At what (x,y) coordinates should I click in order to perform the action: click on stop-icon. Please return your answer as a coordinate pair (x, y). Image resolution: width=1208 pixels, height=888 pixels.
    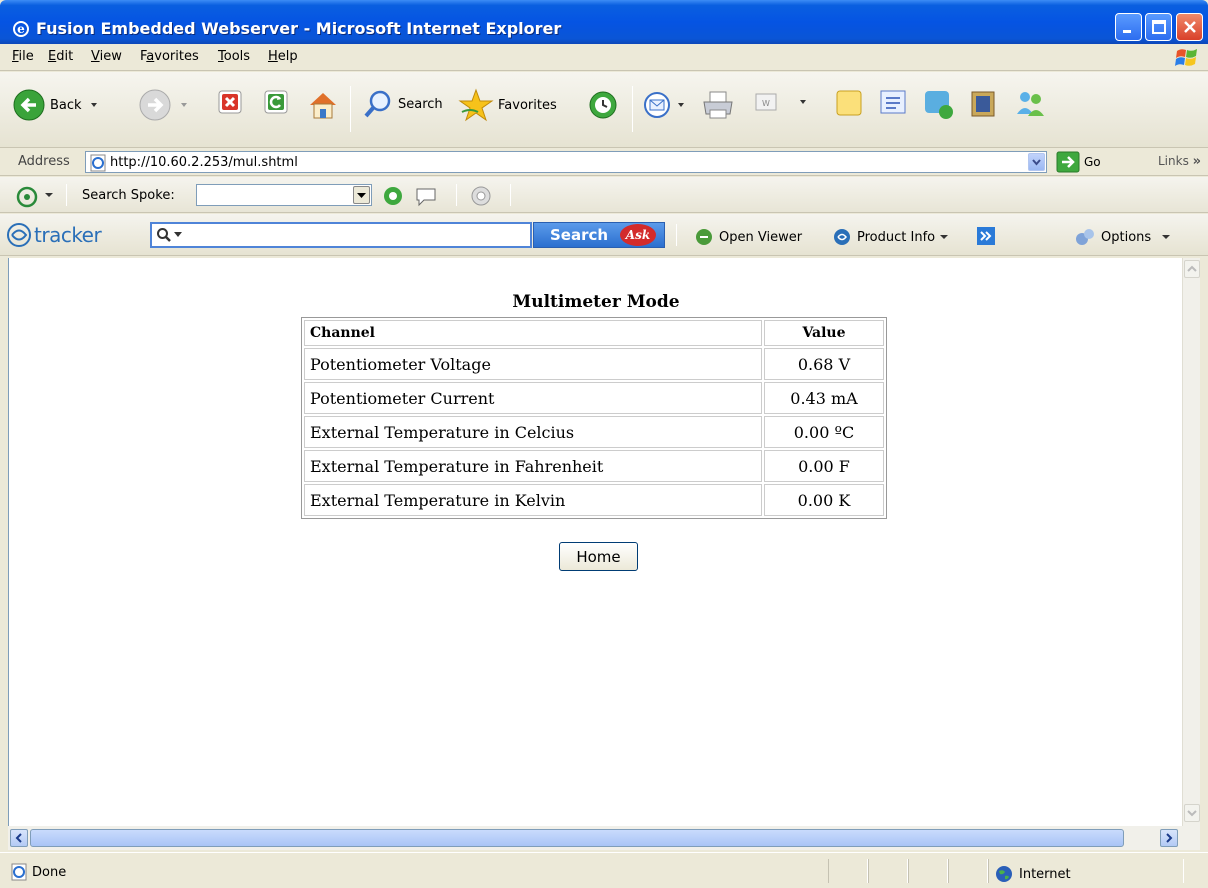
    Looking at the image, I should click on (230, 102).